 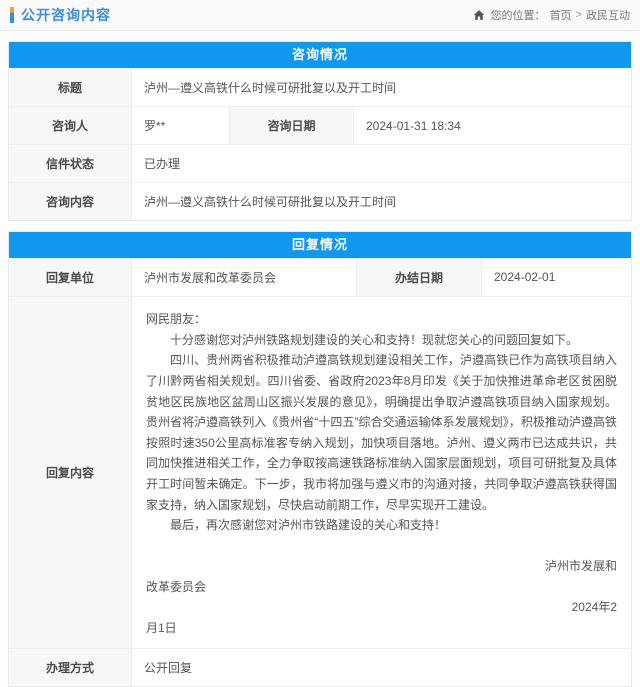 What do you see at coordinates (70, 473) in the screenshot?
I see `reply-content-label: 回复内容` at bounding box center [70, 473].